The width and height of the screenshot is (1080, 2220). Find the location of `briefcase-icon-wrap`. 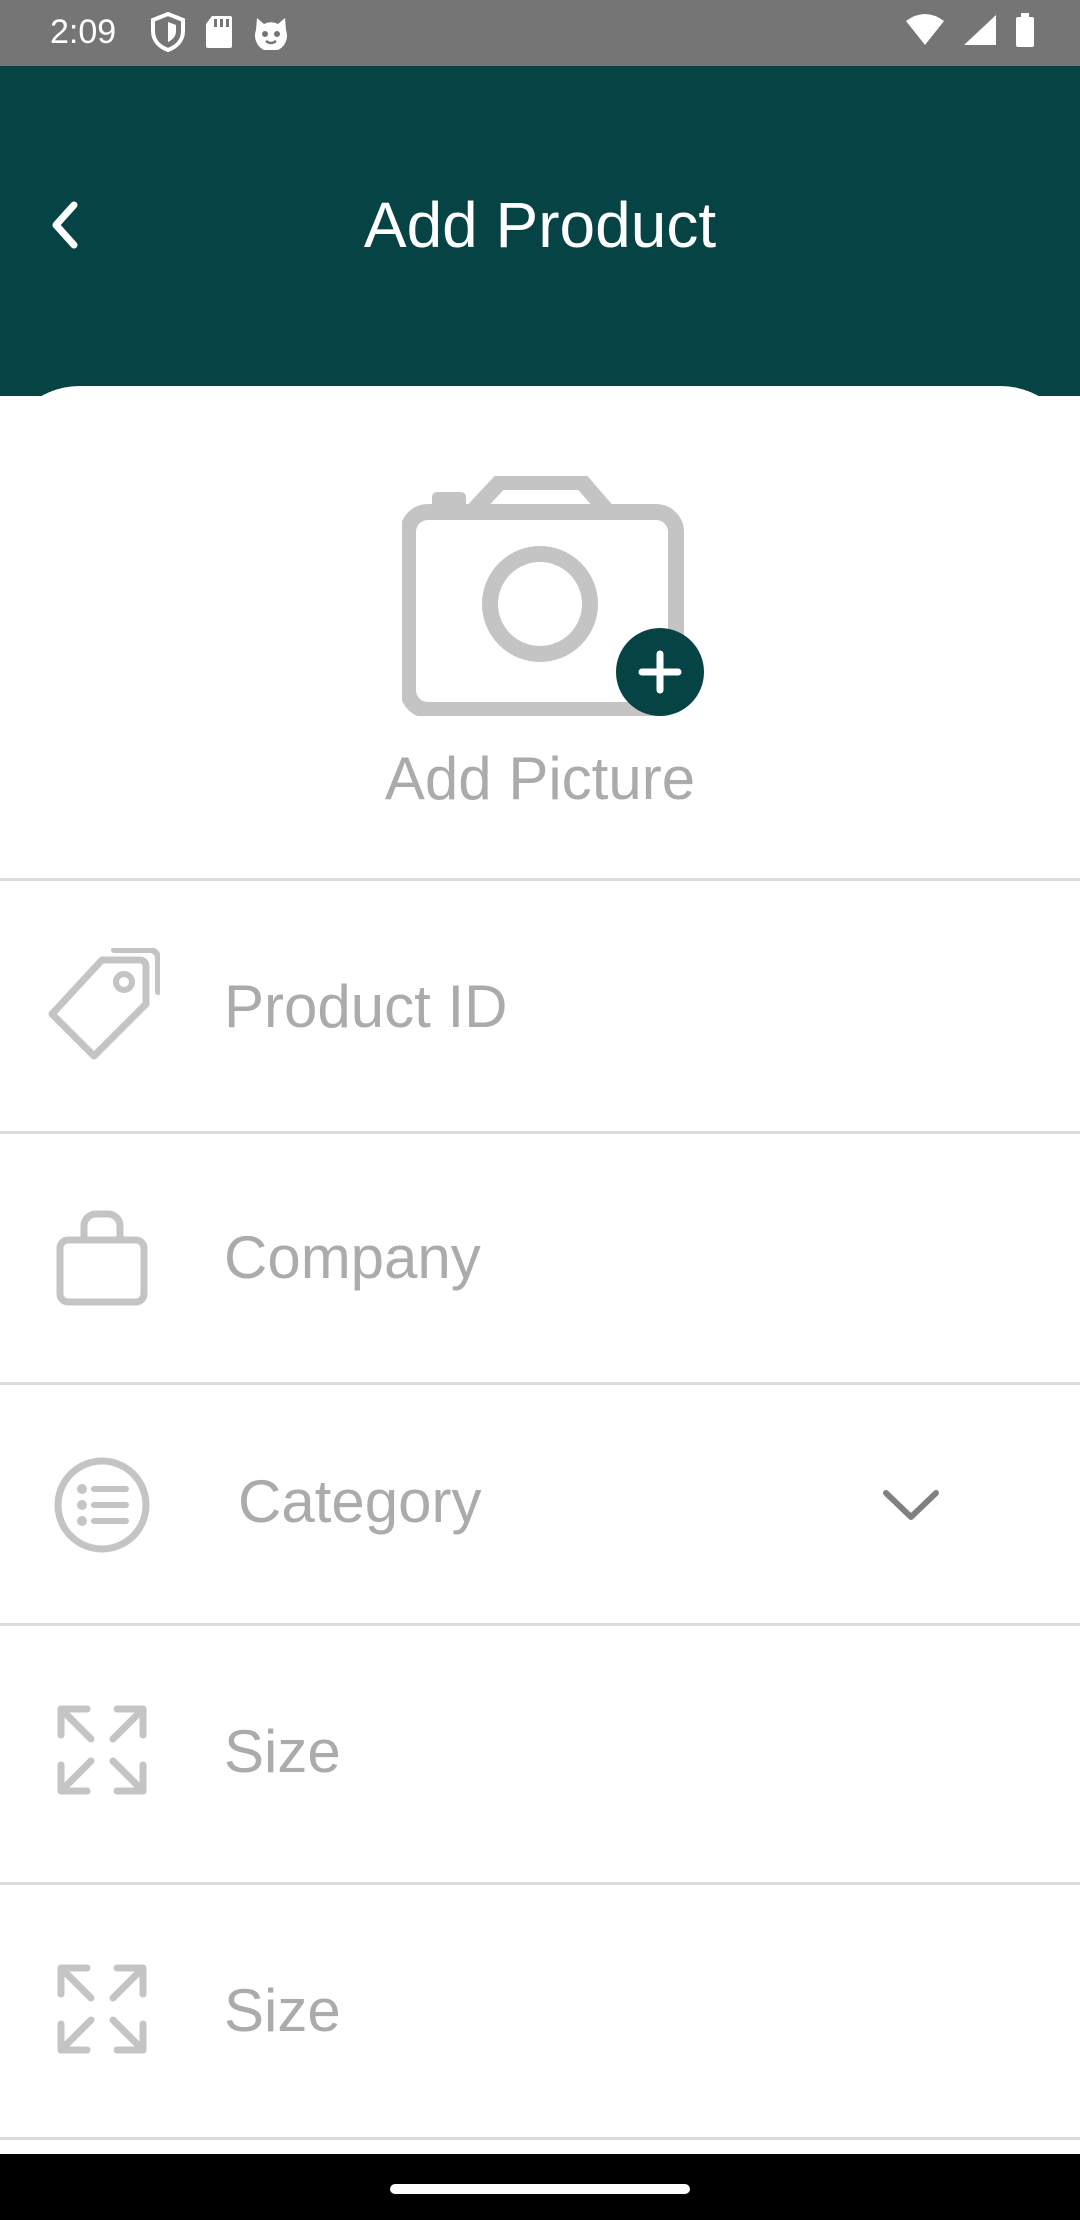

briefcase-icon-wrap is located at coordinates (102, 1258).